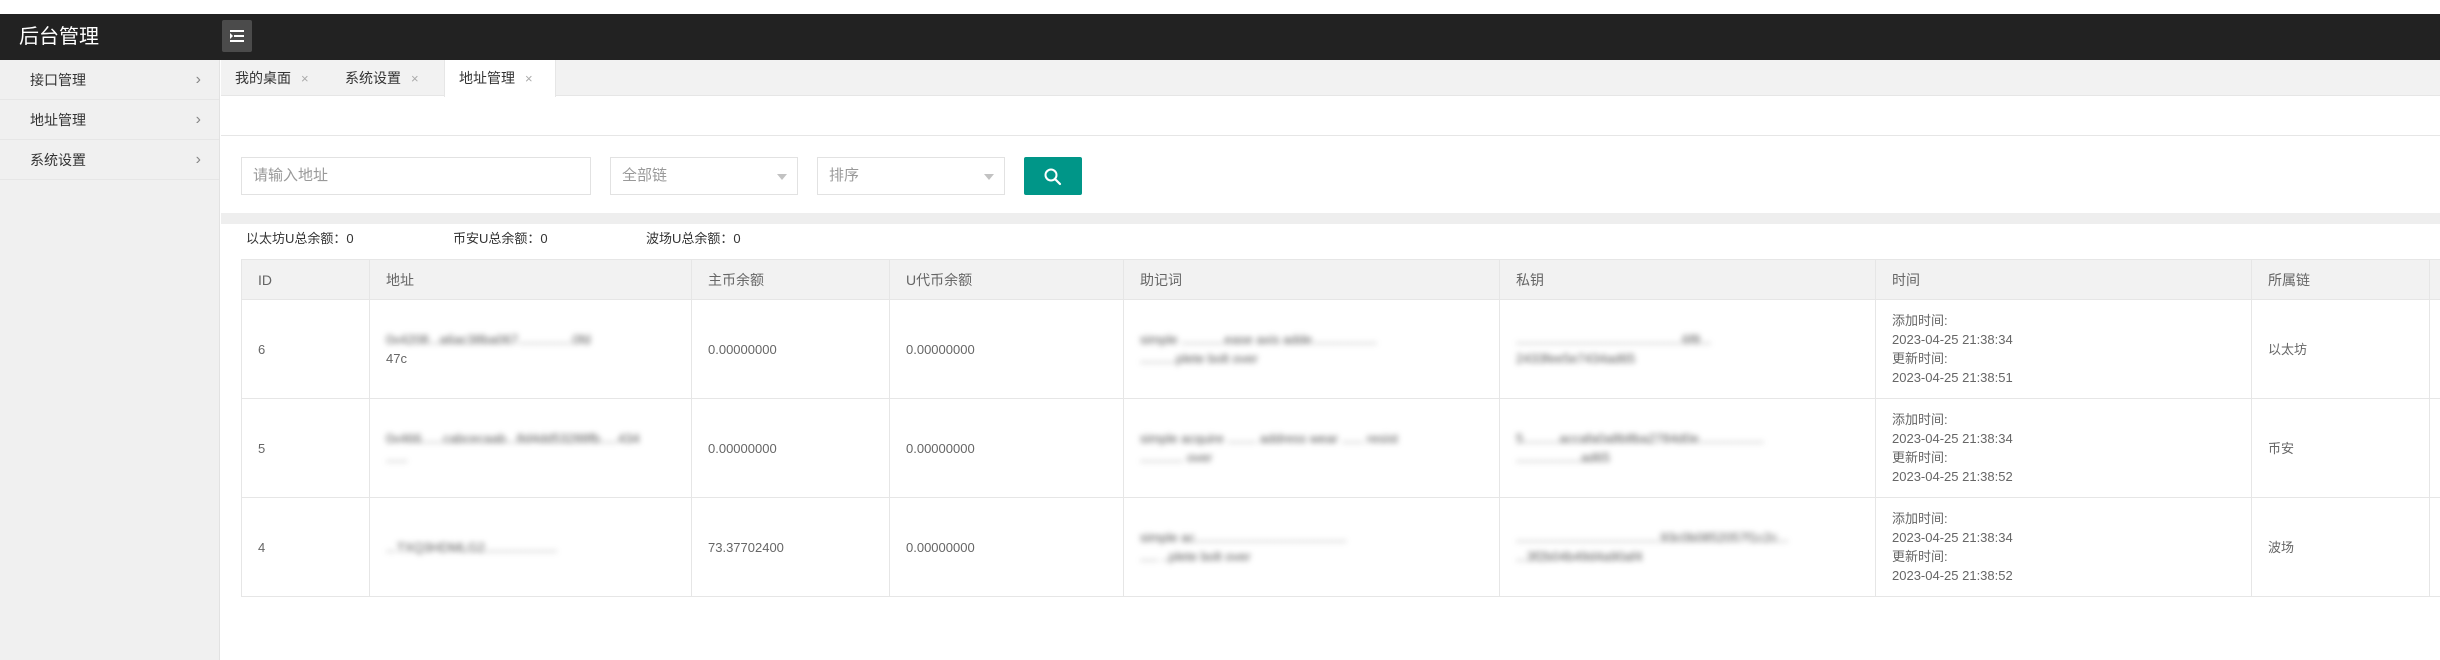  I want to click on tab-label: 地址管理, so click(487, 78).